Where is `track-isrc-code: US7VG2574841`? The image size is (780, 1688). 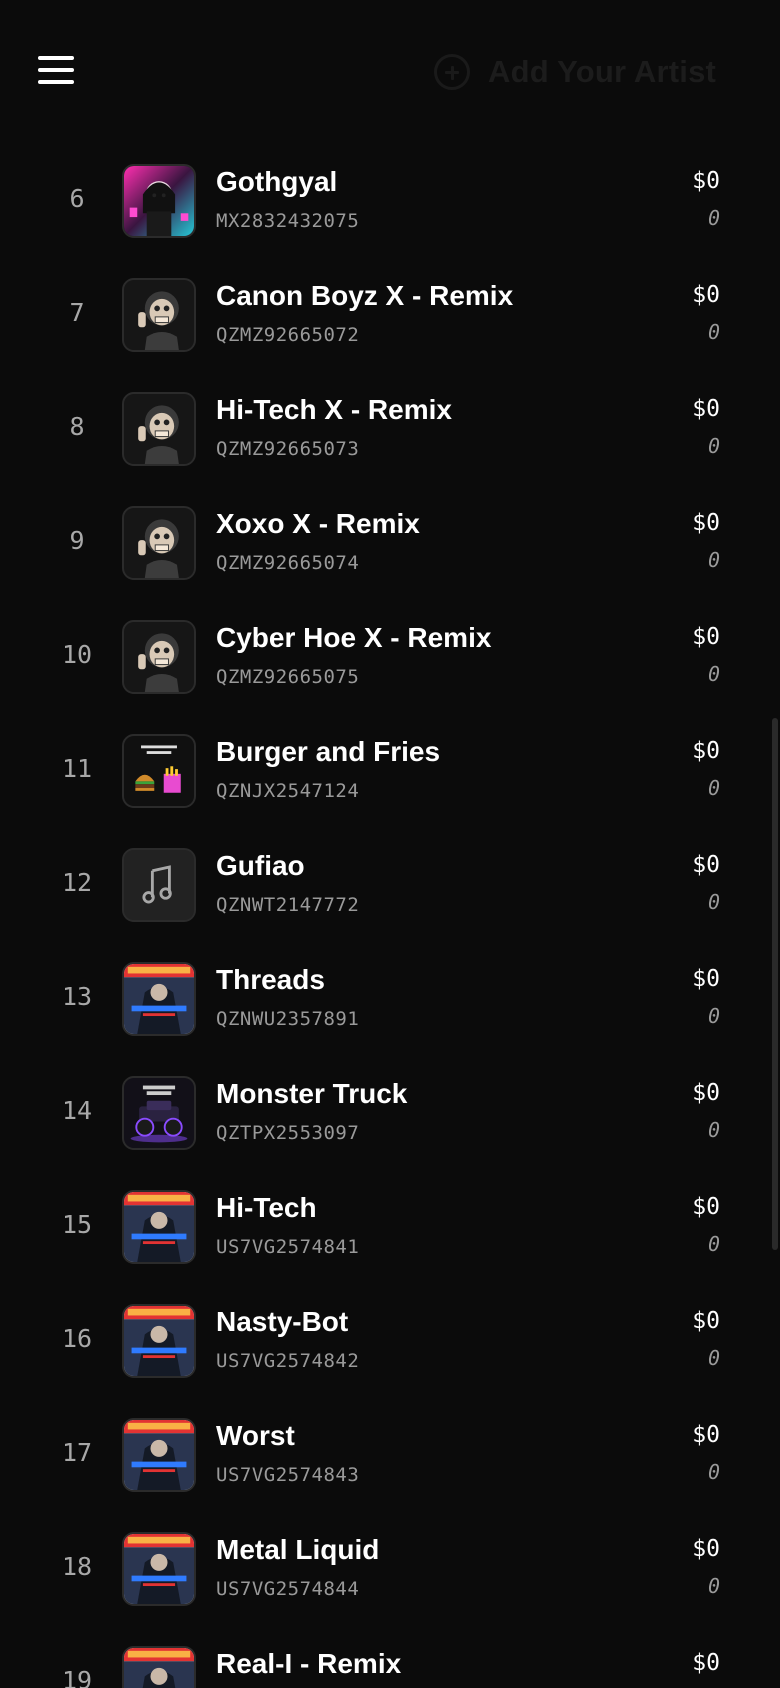 track-isrc-code: US7VG2574841 is located at coordinates (288, 1247).